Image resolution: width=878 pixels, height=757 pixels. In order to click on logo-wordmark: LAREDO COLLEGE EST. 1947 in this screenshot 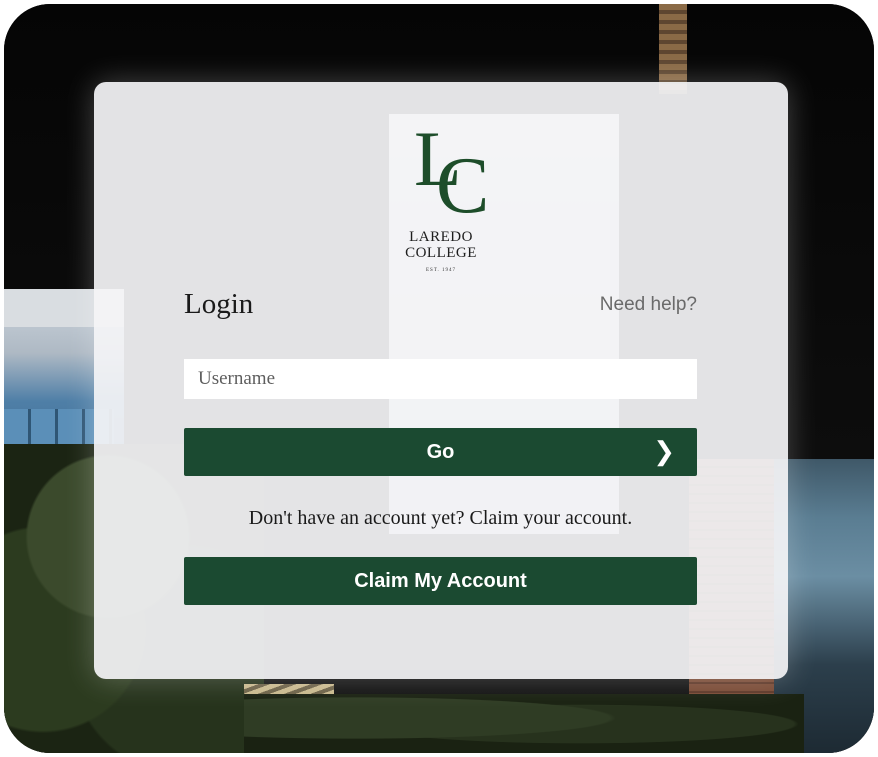, I will do `click(441, 254)`.